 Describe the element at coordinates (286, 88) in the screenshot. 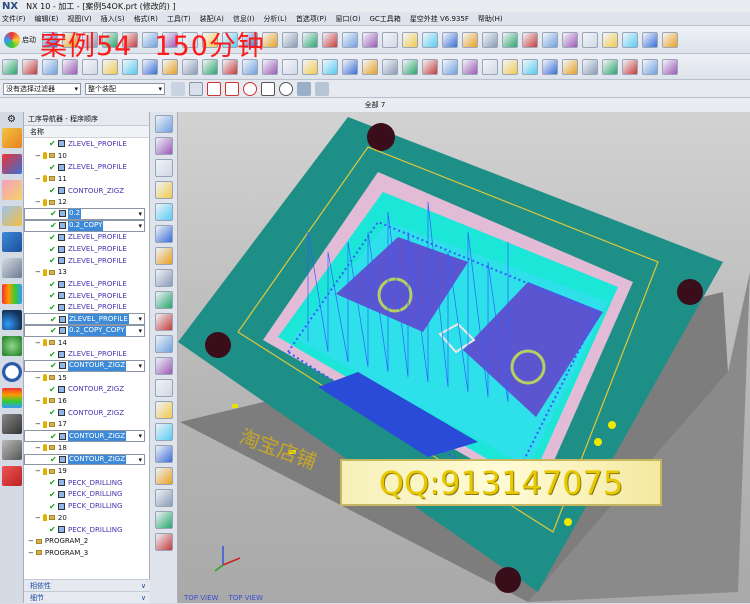

I see `snap-circle-icon` at that location.